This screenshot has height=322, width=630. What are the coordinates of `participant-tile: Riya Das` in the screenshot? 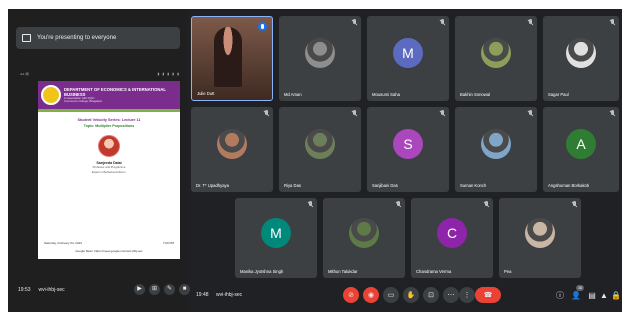 It's located at (320, 149).